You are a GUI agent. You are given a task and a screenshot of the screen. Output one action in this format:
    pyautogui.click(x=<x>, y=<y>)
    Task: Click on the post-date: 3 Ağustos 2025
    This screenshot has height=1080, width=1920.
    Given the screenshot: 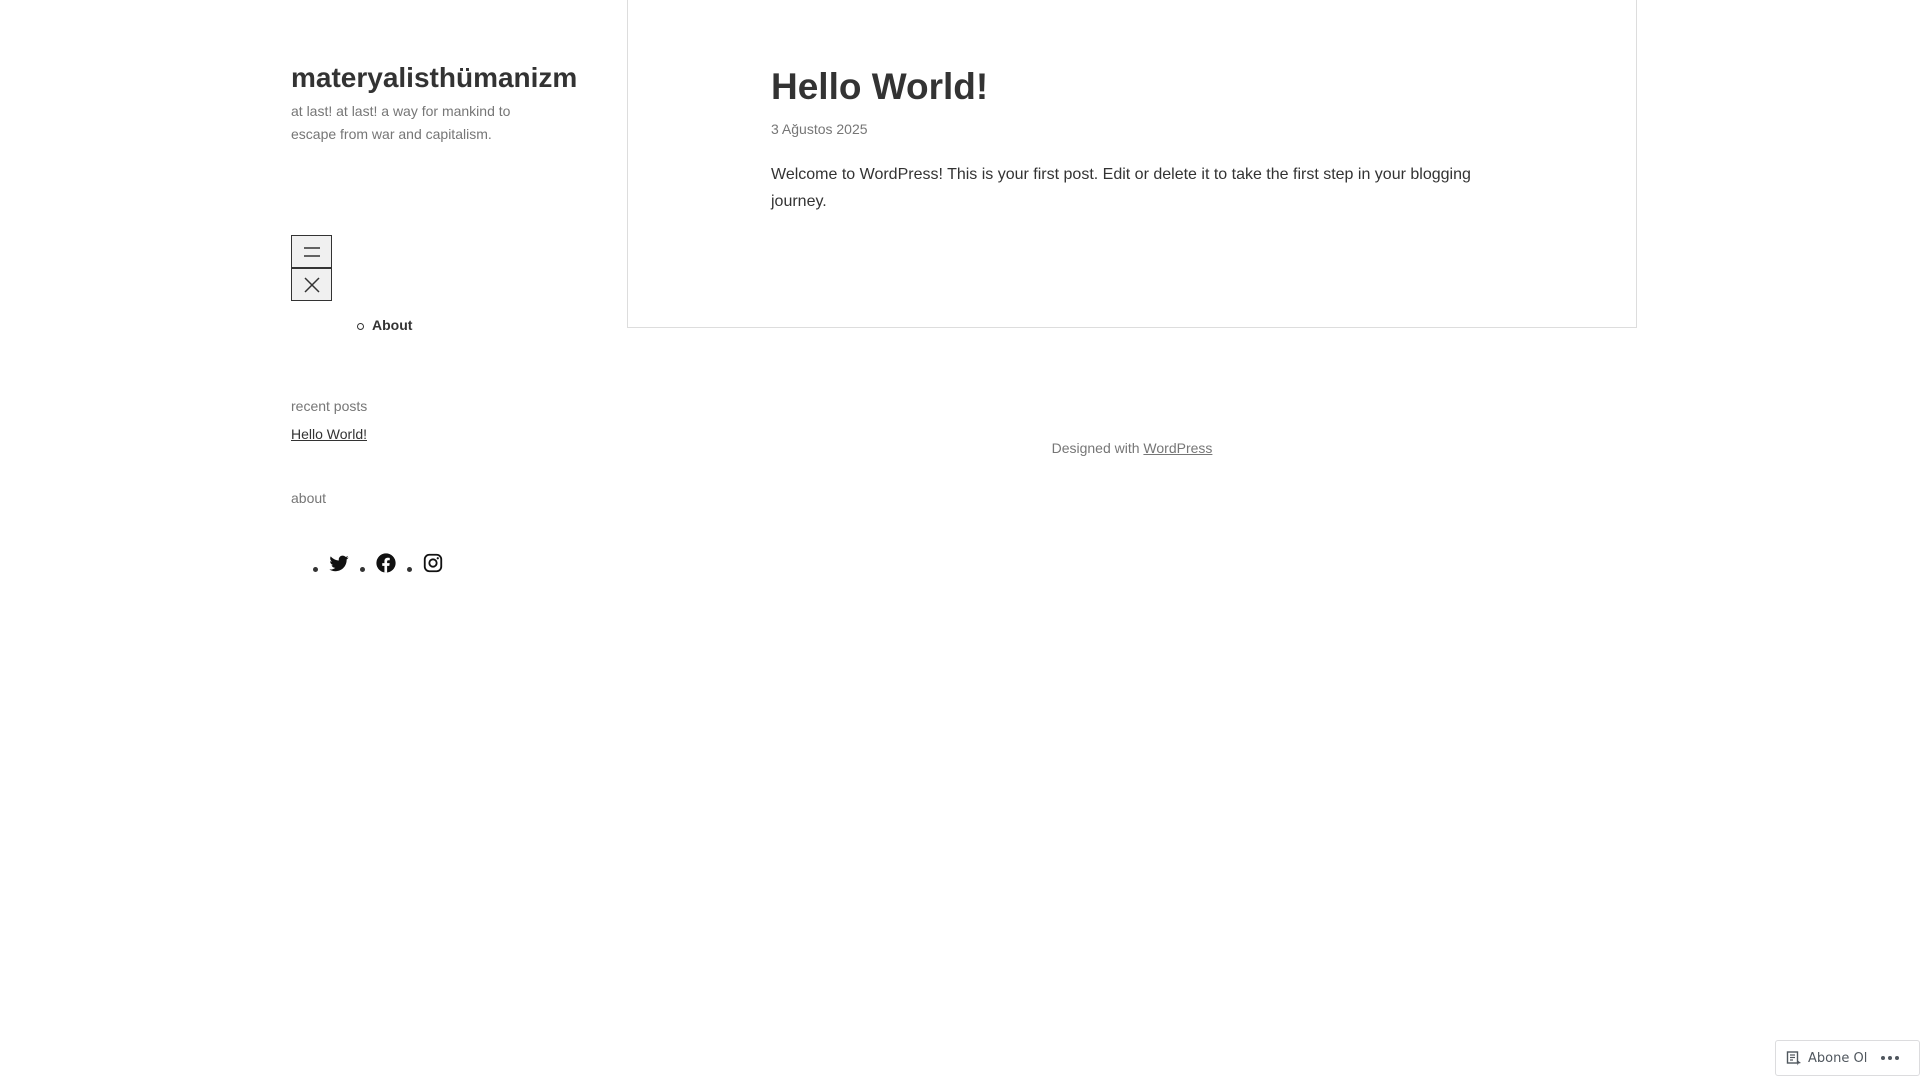 What is the action you would take?
    pyautogui.click(x=819, y=129)
    